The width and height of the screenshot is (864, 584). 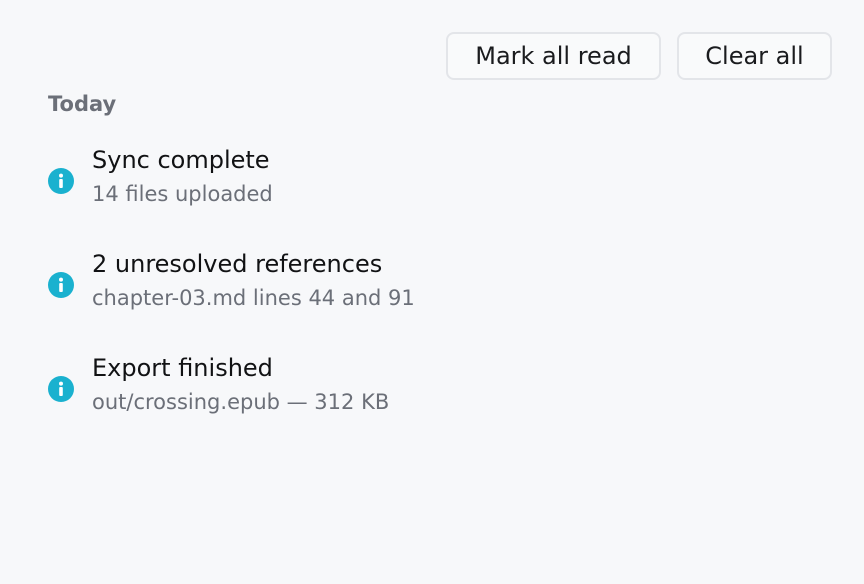 What do you see at coordinates (754, 56) in the screenshot?
I see `clear-all-button: Clear all` at bounding box center [754, 56].